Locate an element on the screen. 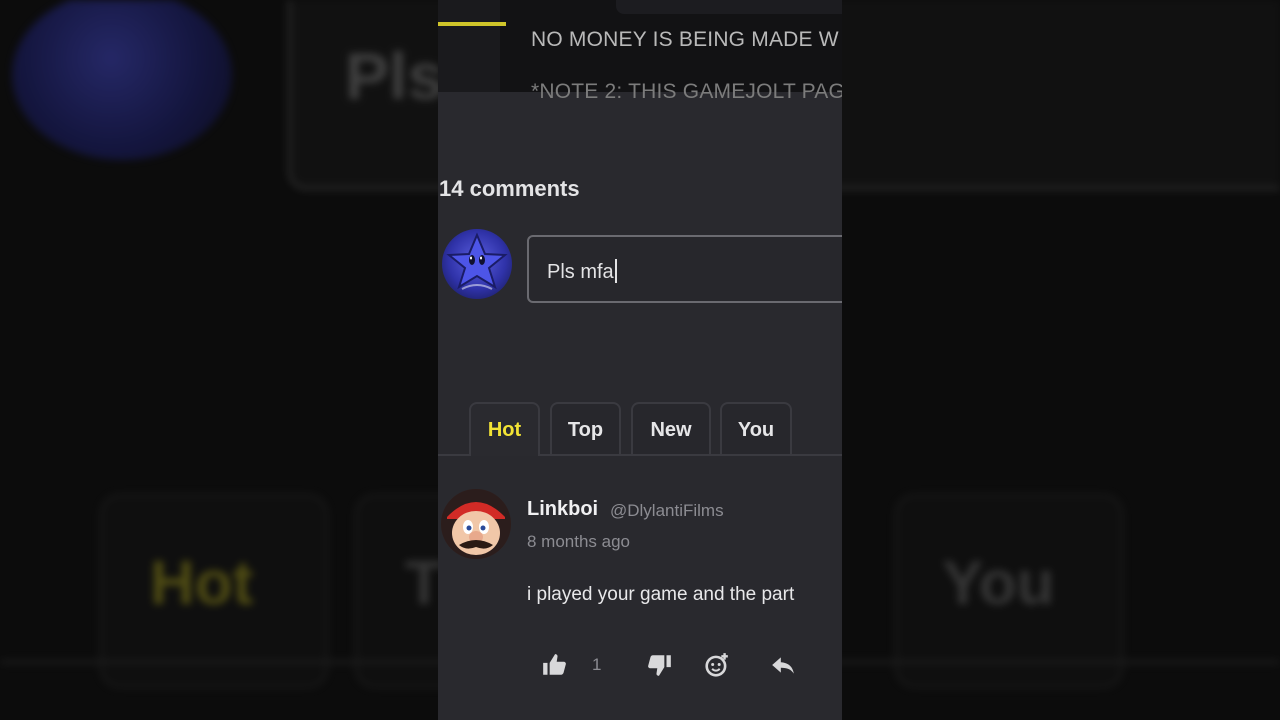  dislike-button is located at coordinates (660, 665).